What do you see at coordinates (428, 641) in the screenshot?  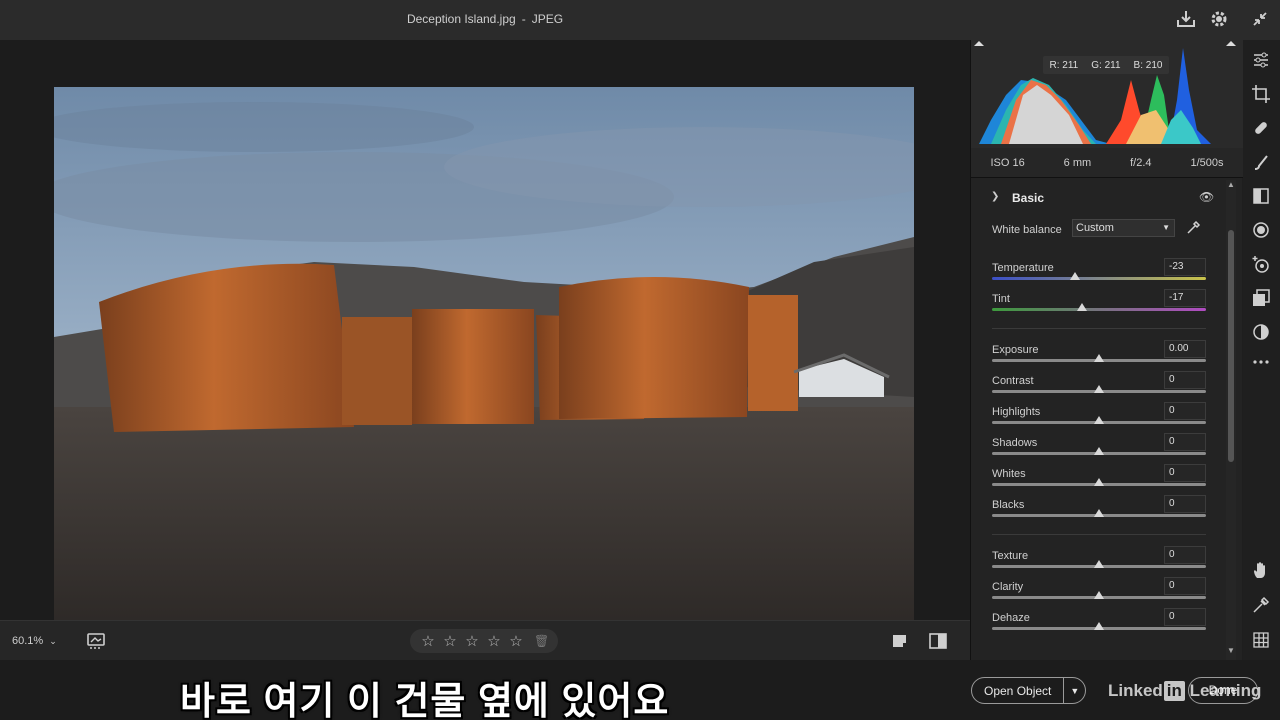 I see `star-1-icon: ☆` at bounding box center [428, 641].